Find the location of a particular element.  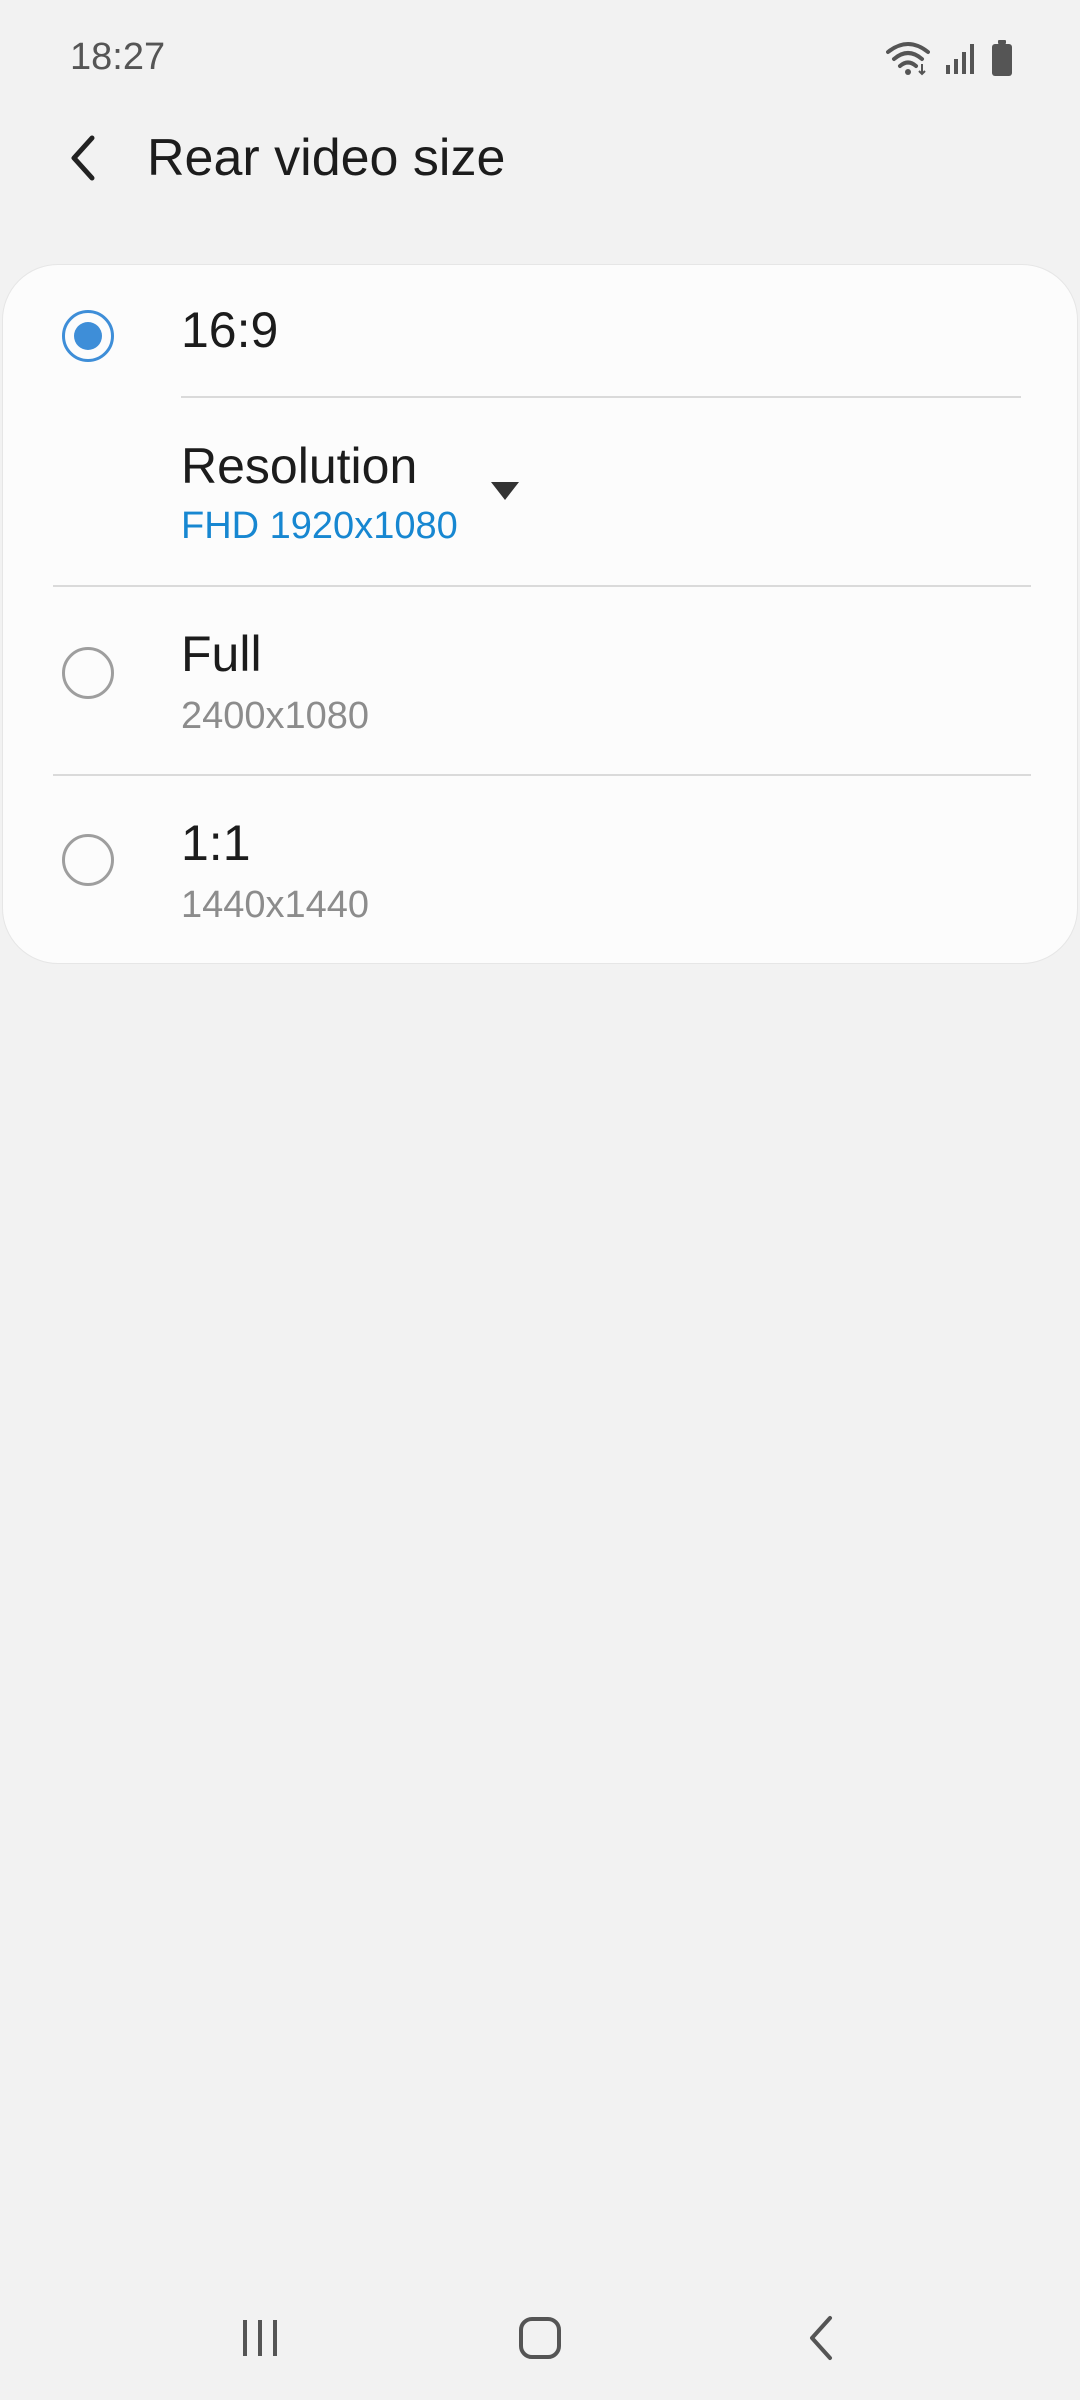

battery-icon is located at coordinates (1002, 58).